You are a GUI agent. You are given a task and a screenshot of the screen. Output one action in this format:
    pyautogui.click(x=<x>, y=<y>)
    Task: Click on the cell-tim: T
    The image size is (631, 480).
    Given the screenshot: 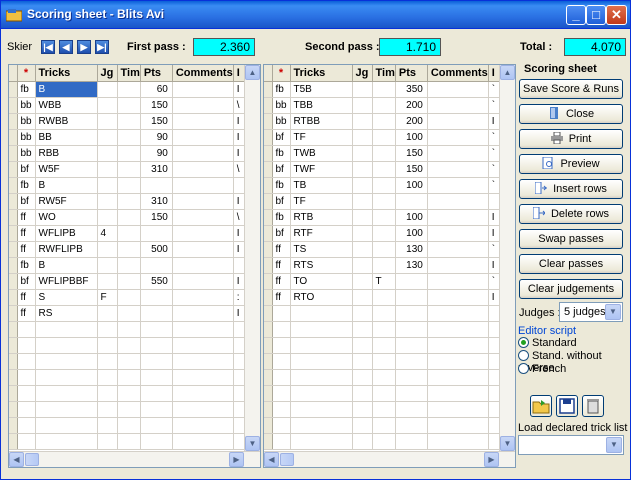 What is the action you would take?
    pyautogui.click(x=384, y=281)
    